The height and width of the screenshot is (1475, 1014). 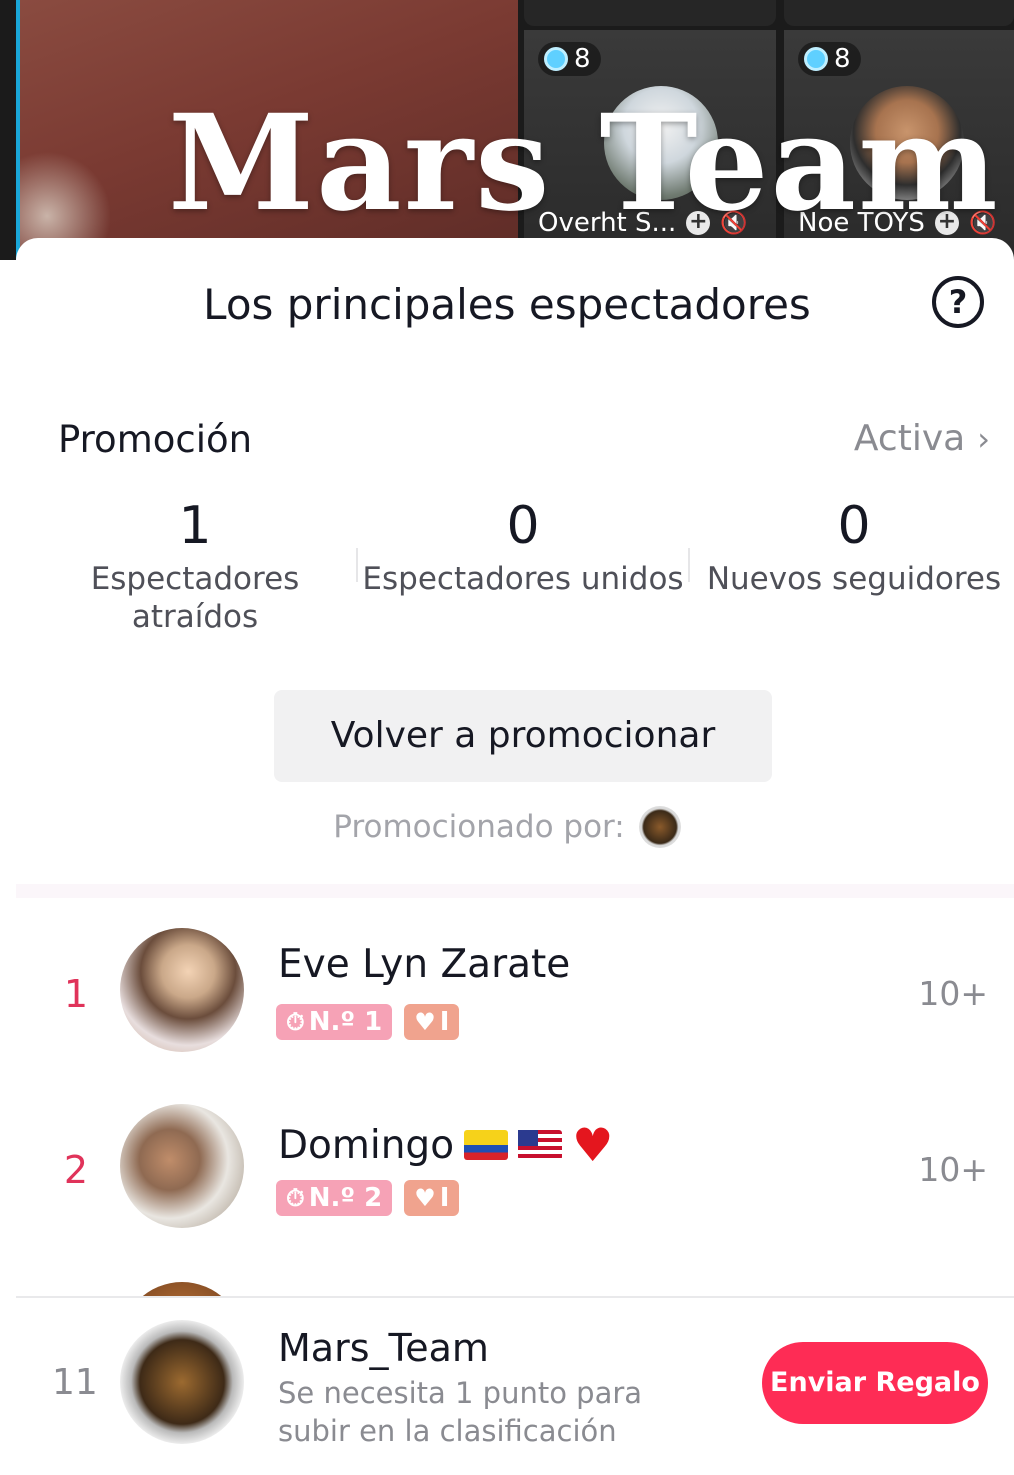 I want to click on send-gift-button: Enviar Regalo, so click(x=875, y=1383).